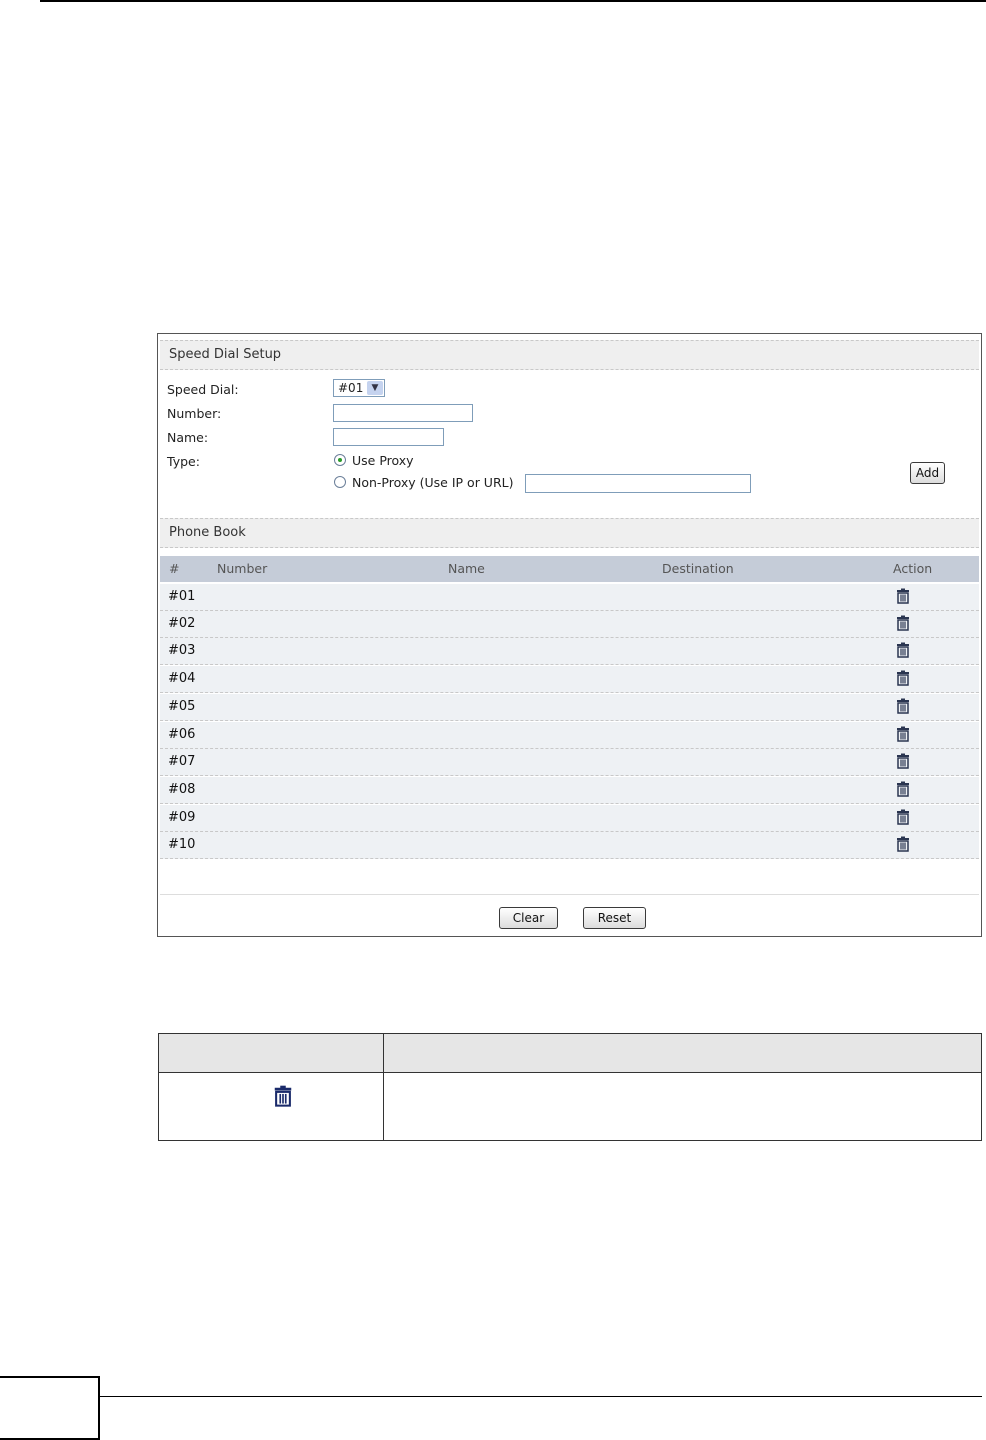 This screenshot has width=986, height=1440. What do you see at coordinates (351, 388) in the screenshot?
I see `speed-dial-select-value: #01` at bounding box center [351, 388].